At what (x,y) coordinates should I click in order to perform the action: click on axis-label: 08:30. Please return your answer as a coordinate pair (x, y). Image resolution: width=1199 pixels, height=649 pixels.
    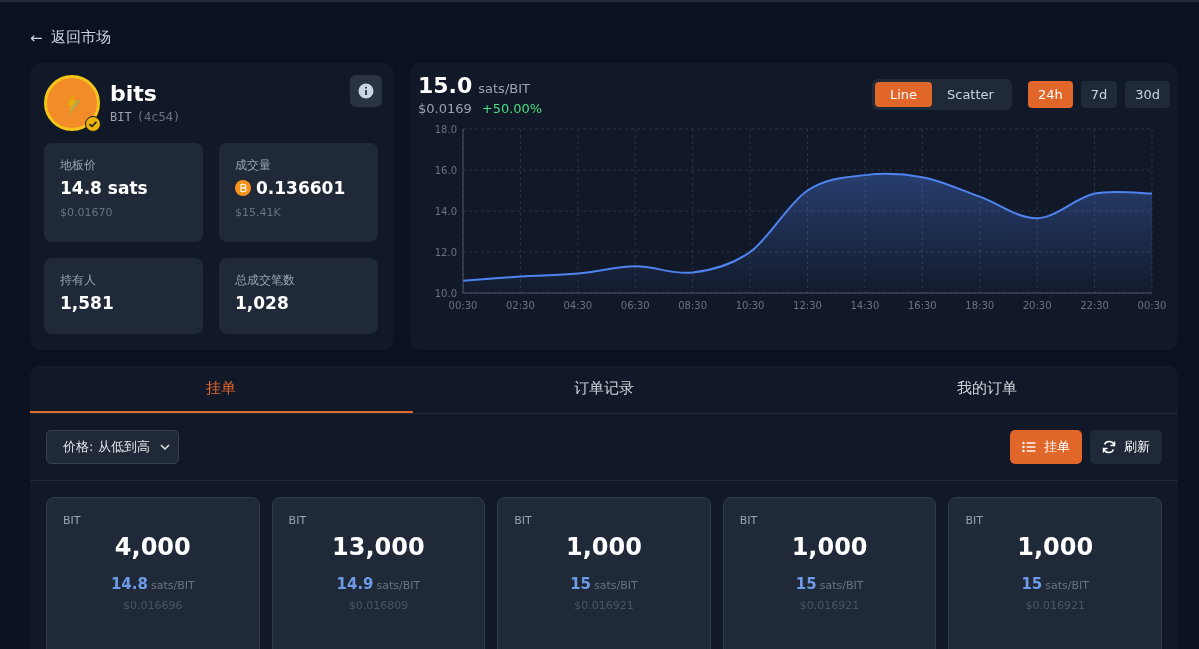
    Looking at the image, I should click on (693, 305).